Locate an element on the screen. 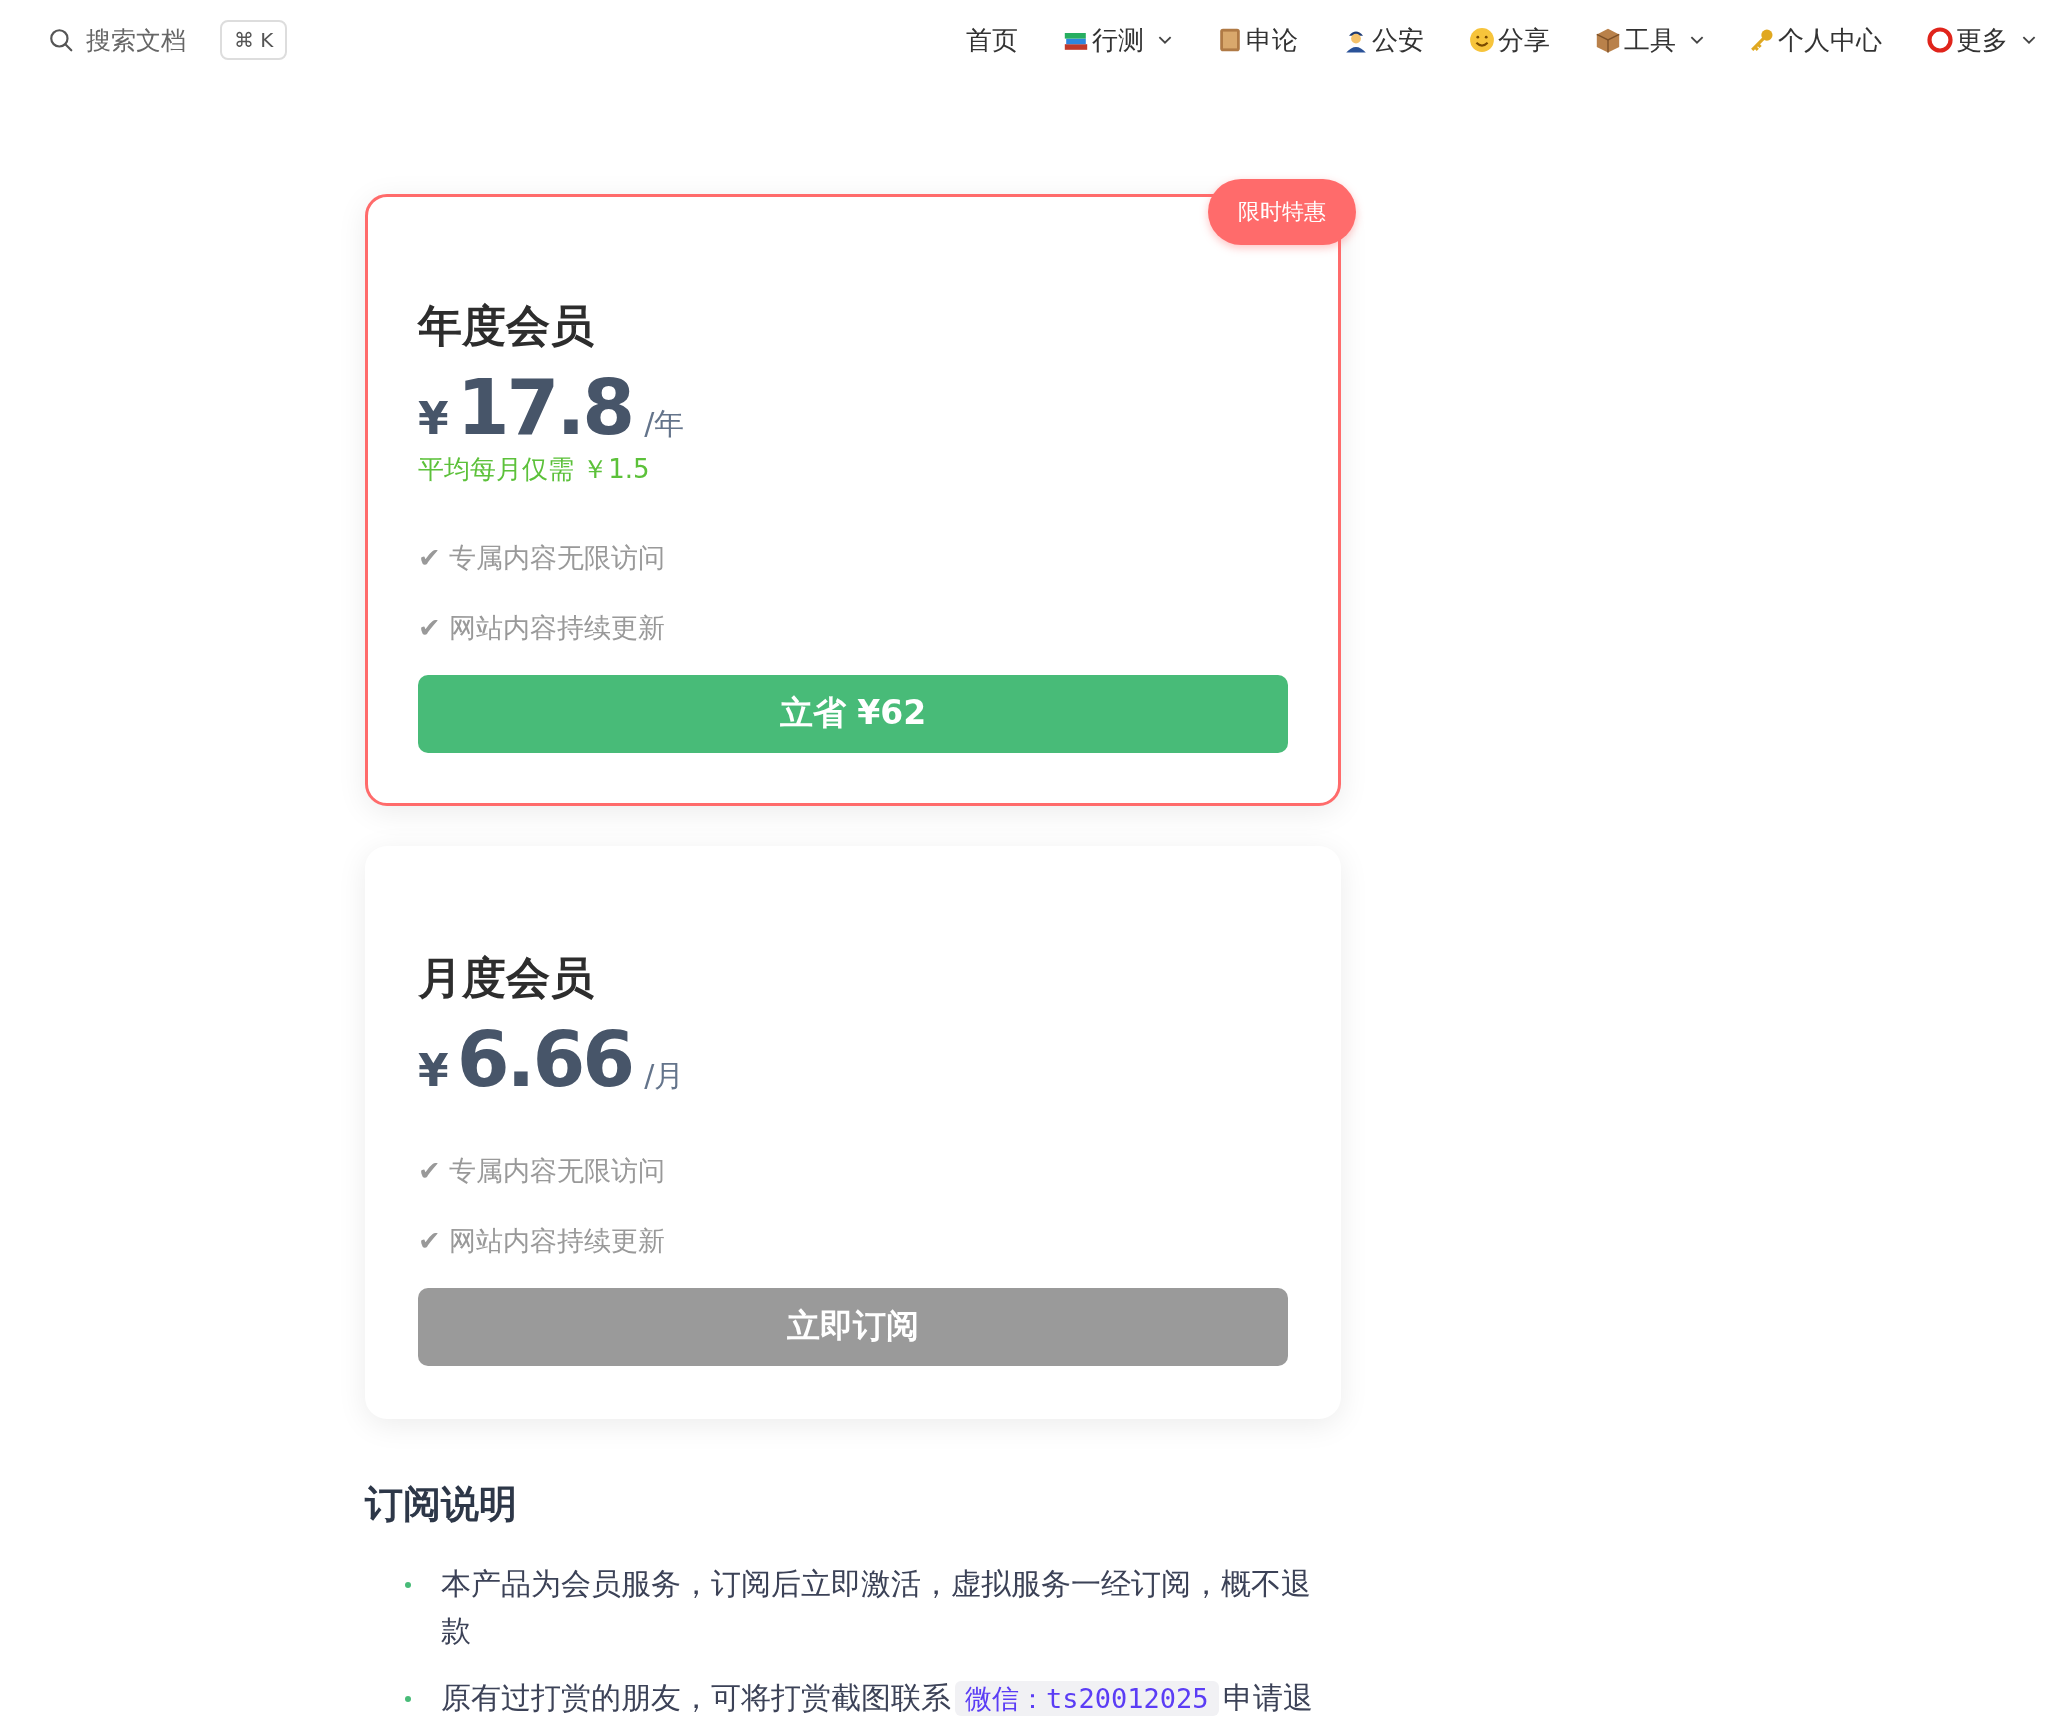 The height and width of the screenshot is (1736, 2048). nav-link: 工具 is located at coordinates (1649, 40).